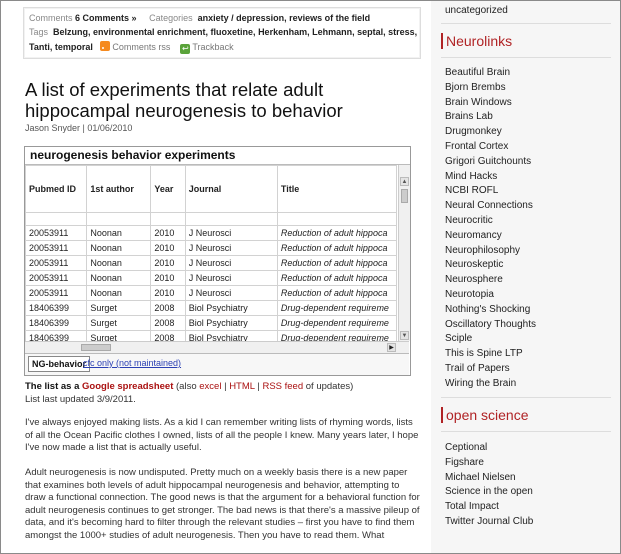  I want to click on open-science-item: Twitter Journal Club, so click(489, 522).